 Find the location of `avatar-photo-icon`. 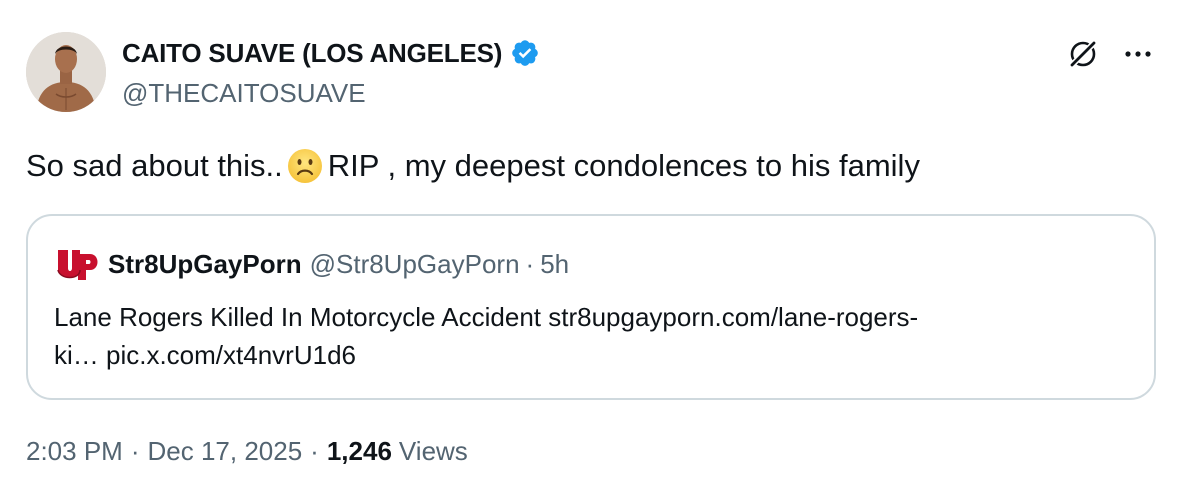

avatar-photo-icon is located at coordinates (66, 72).